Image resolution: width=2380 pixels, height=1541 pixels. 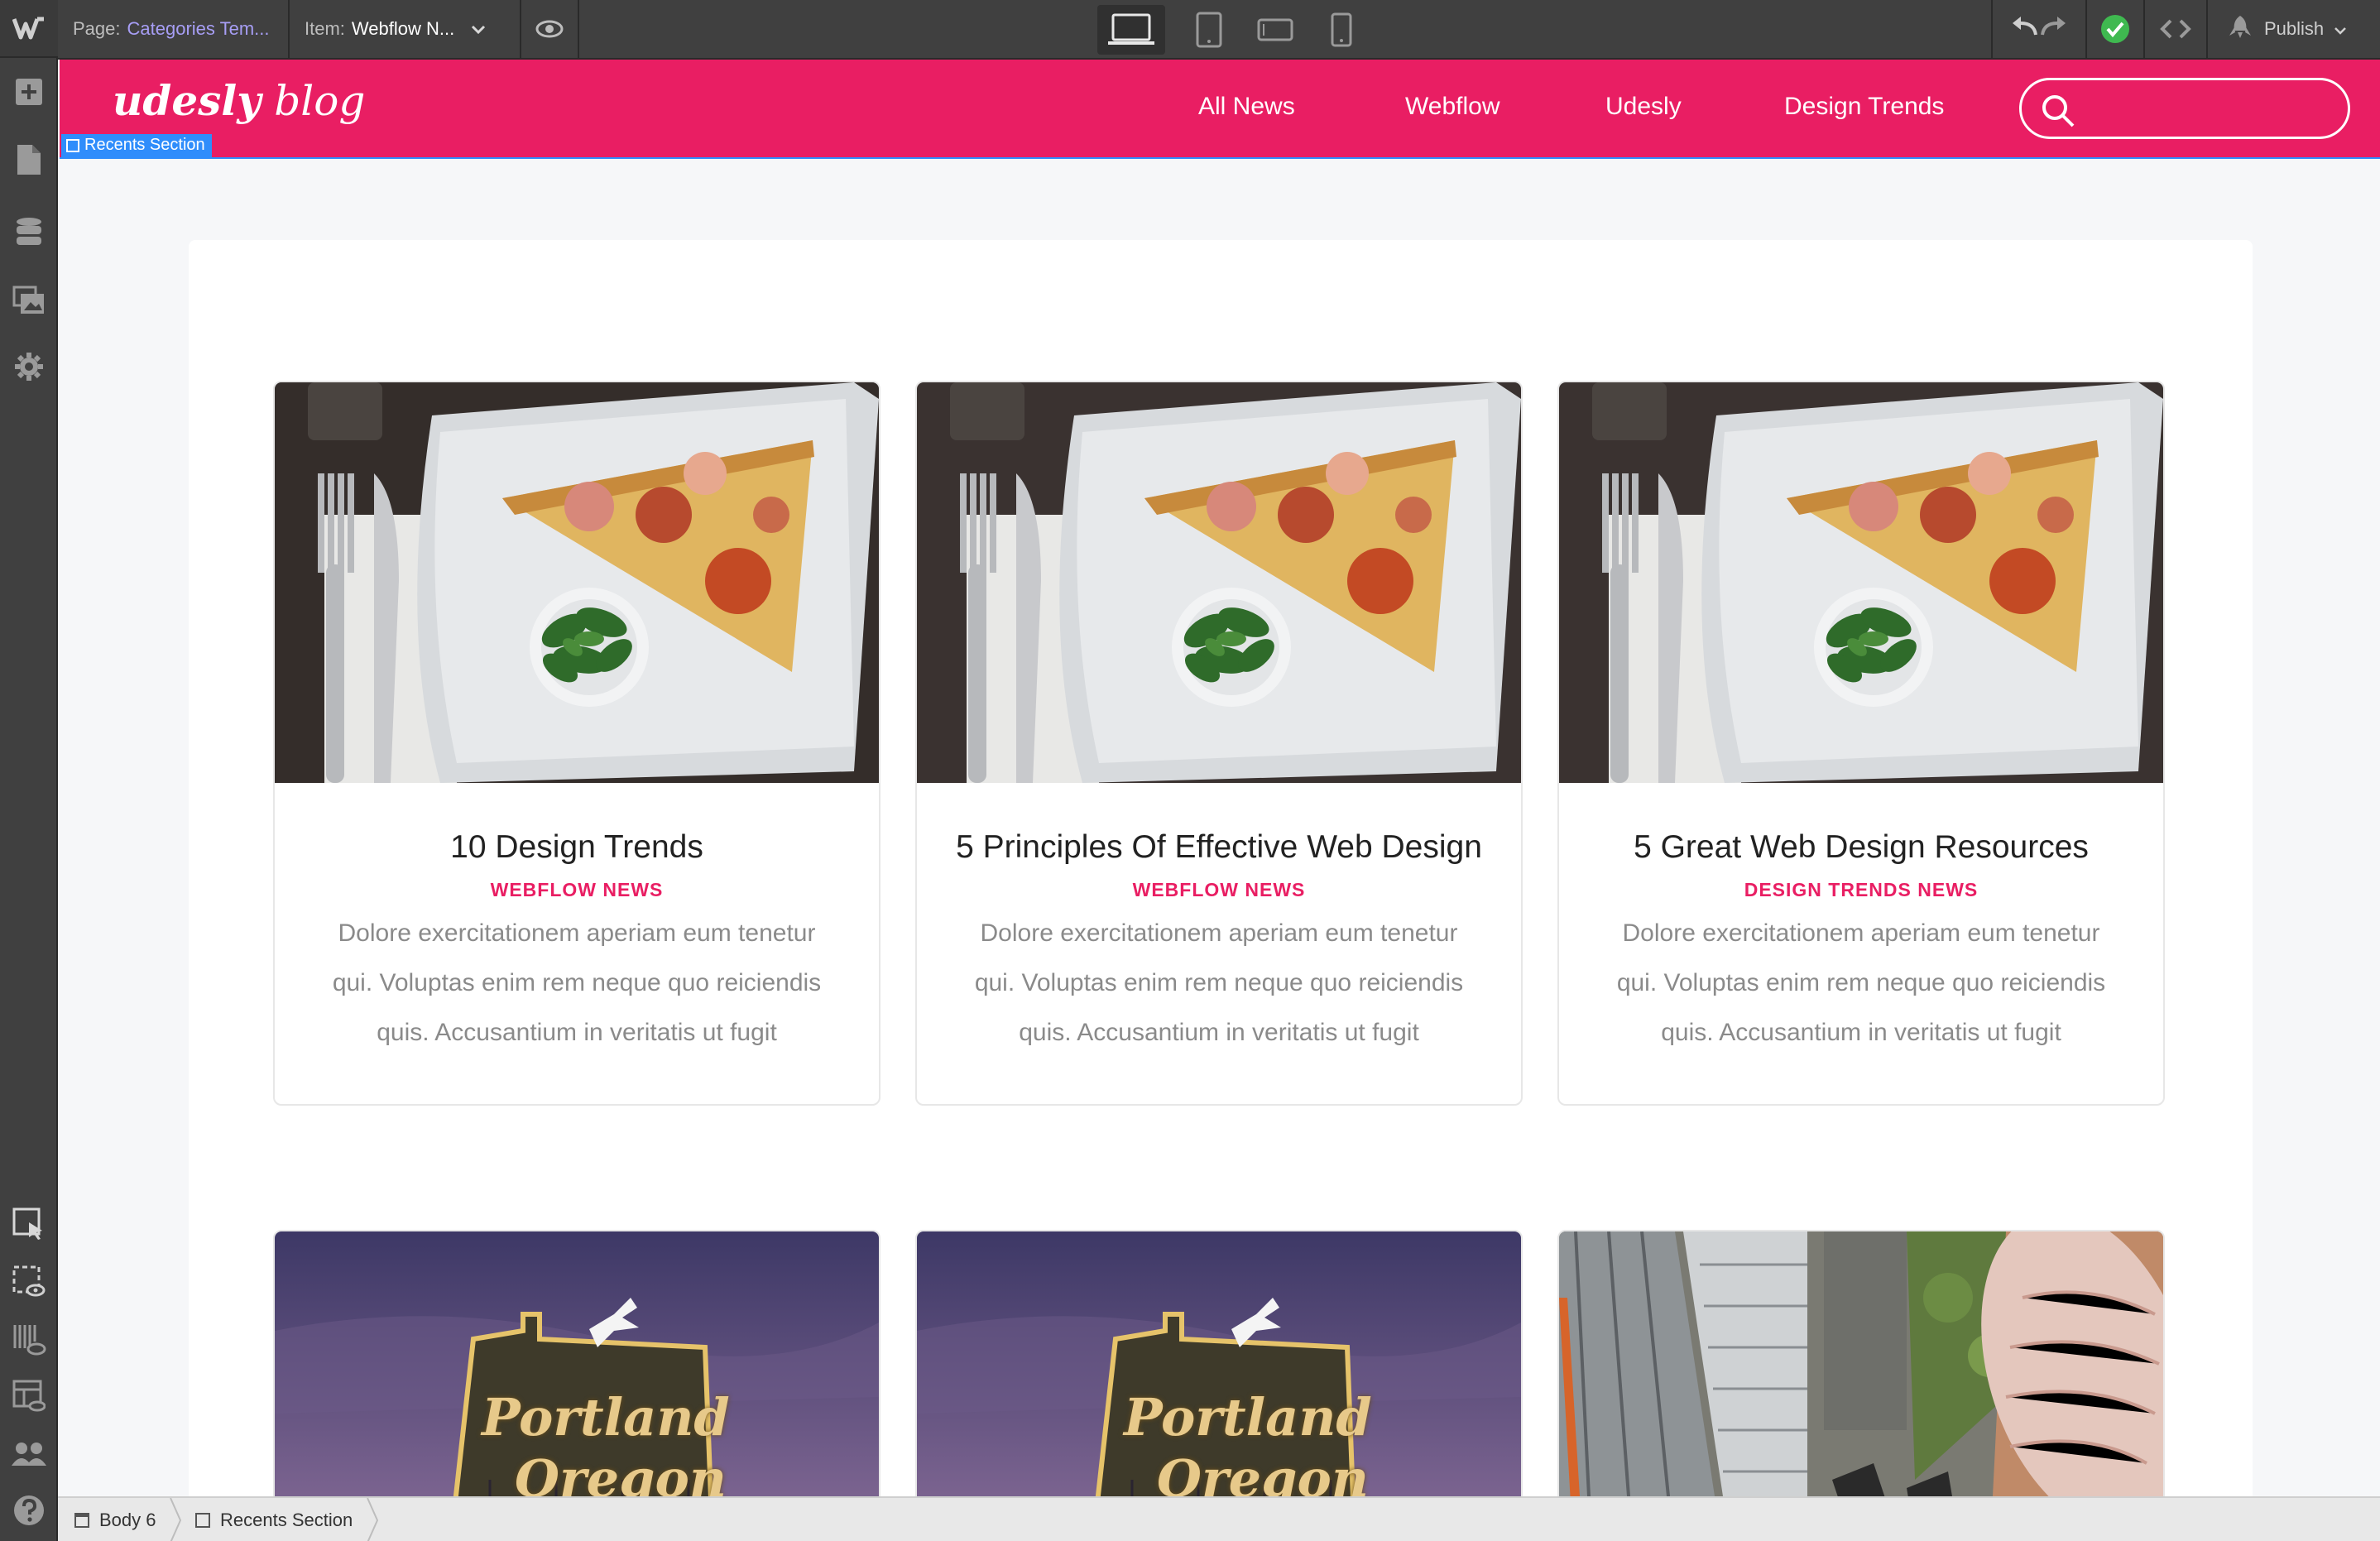 I want to click on breadcrumb-item-recents-section: Recents Section, so click(x=274, y=1521).